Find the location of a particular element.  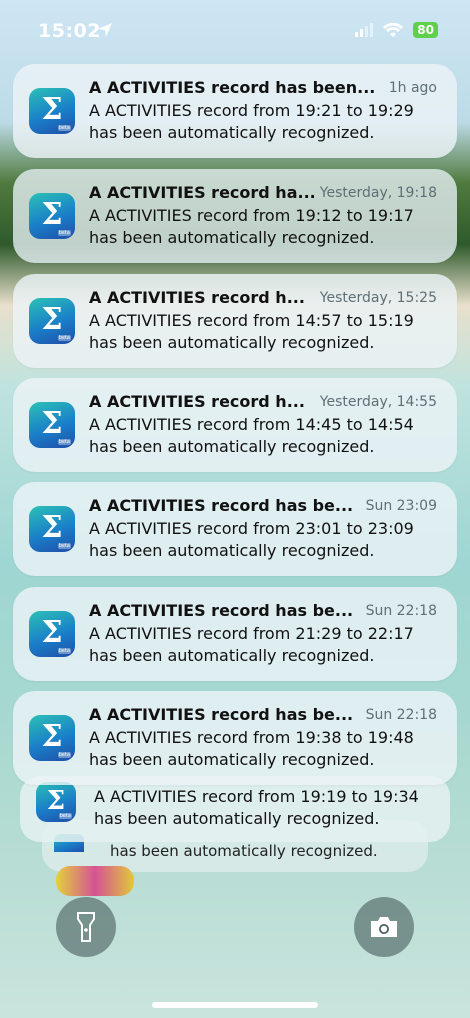

status-right: 80 is located at coordinates (396, 30).